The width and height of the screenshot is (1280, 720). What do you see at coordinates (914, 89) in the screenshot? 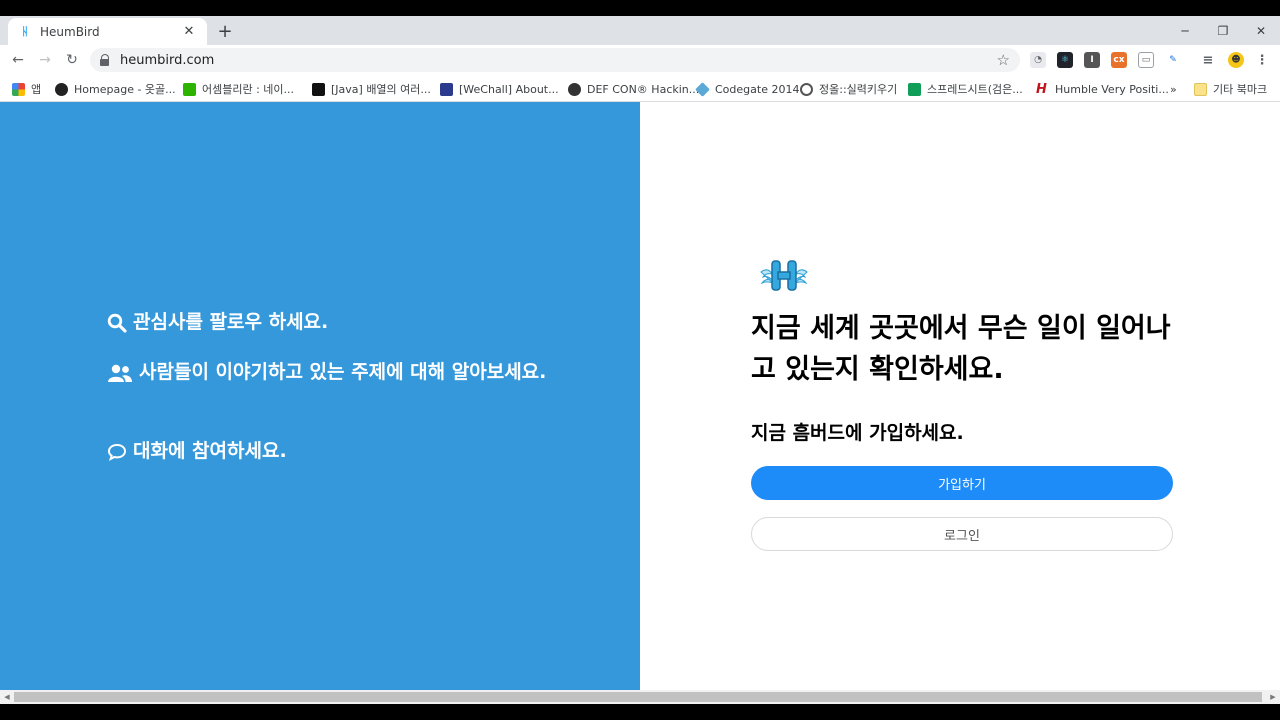
I see `sheets-icon` at bounding box center [914, 89].